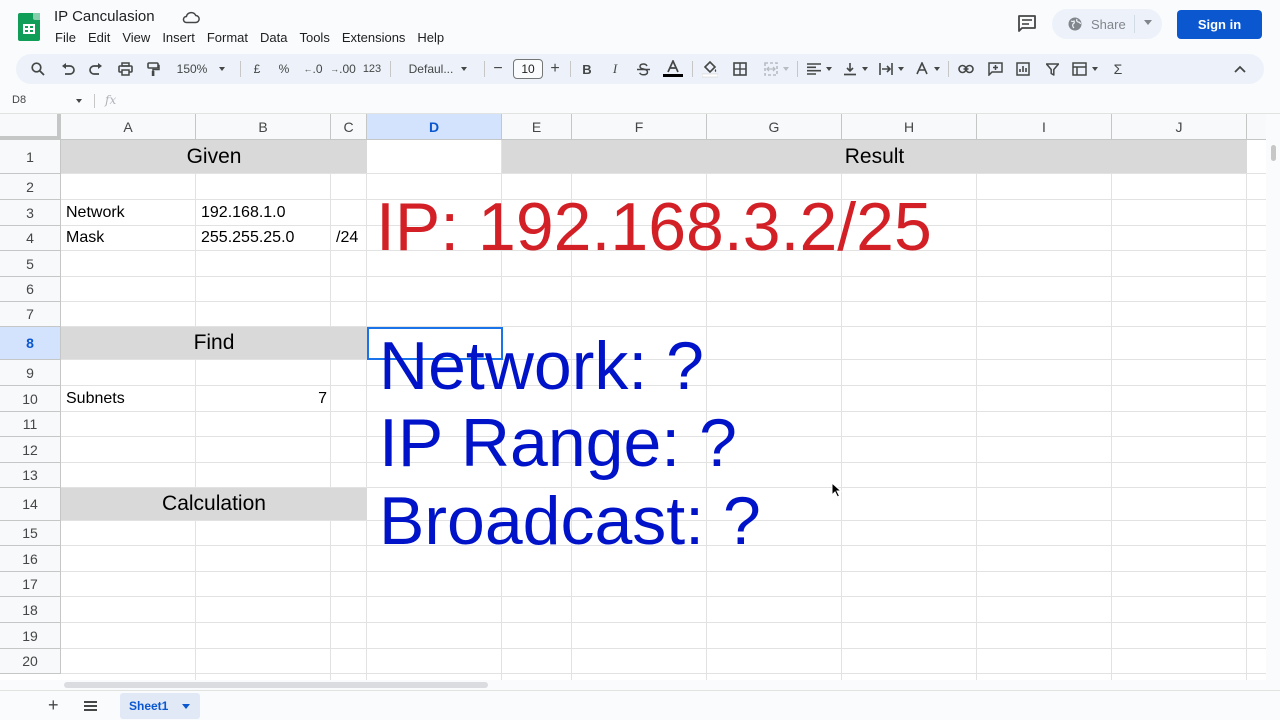 The image size is (1280, 720). What do you see at coordinates (1107, 24) in the screenshot?
I see `share-button: Share` at bounding box center [1107, 24].